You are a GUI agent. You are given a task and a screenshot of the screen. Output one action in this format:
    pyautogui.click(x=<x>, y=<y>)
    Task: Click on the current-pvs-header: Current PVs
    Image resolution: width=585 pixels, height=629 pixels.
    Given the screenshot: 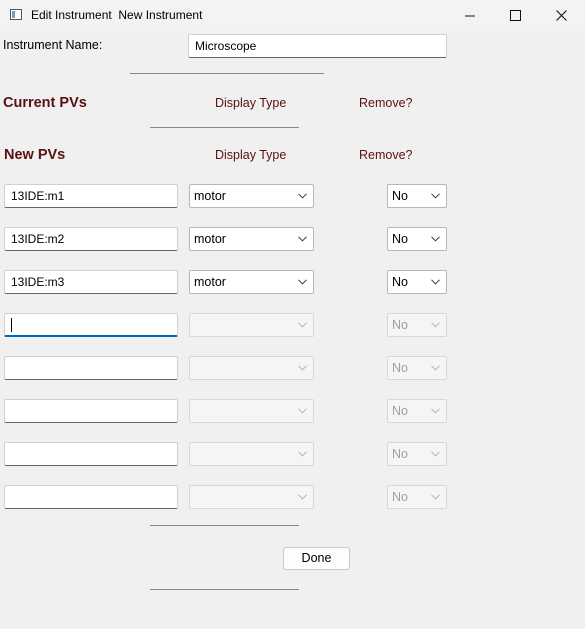 What is the action you would take?
    pyautogui.click(x=45, y=103)
    